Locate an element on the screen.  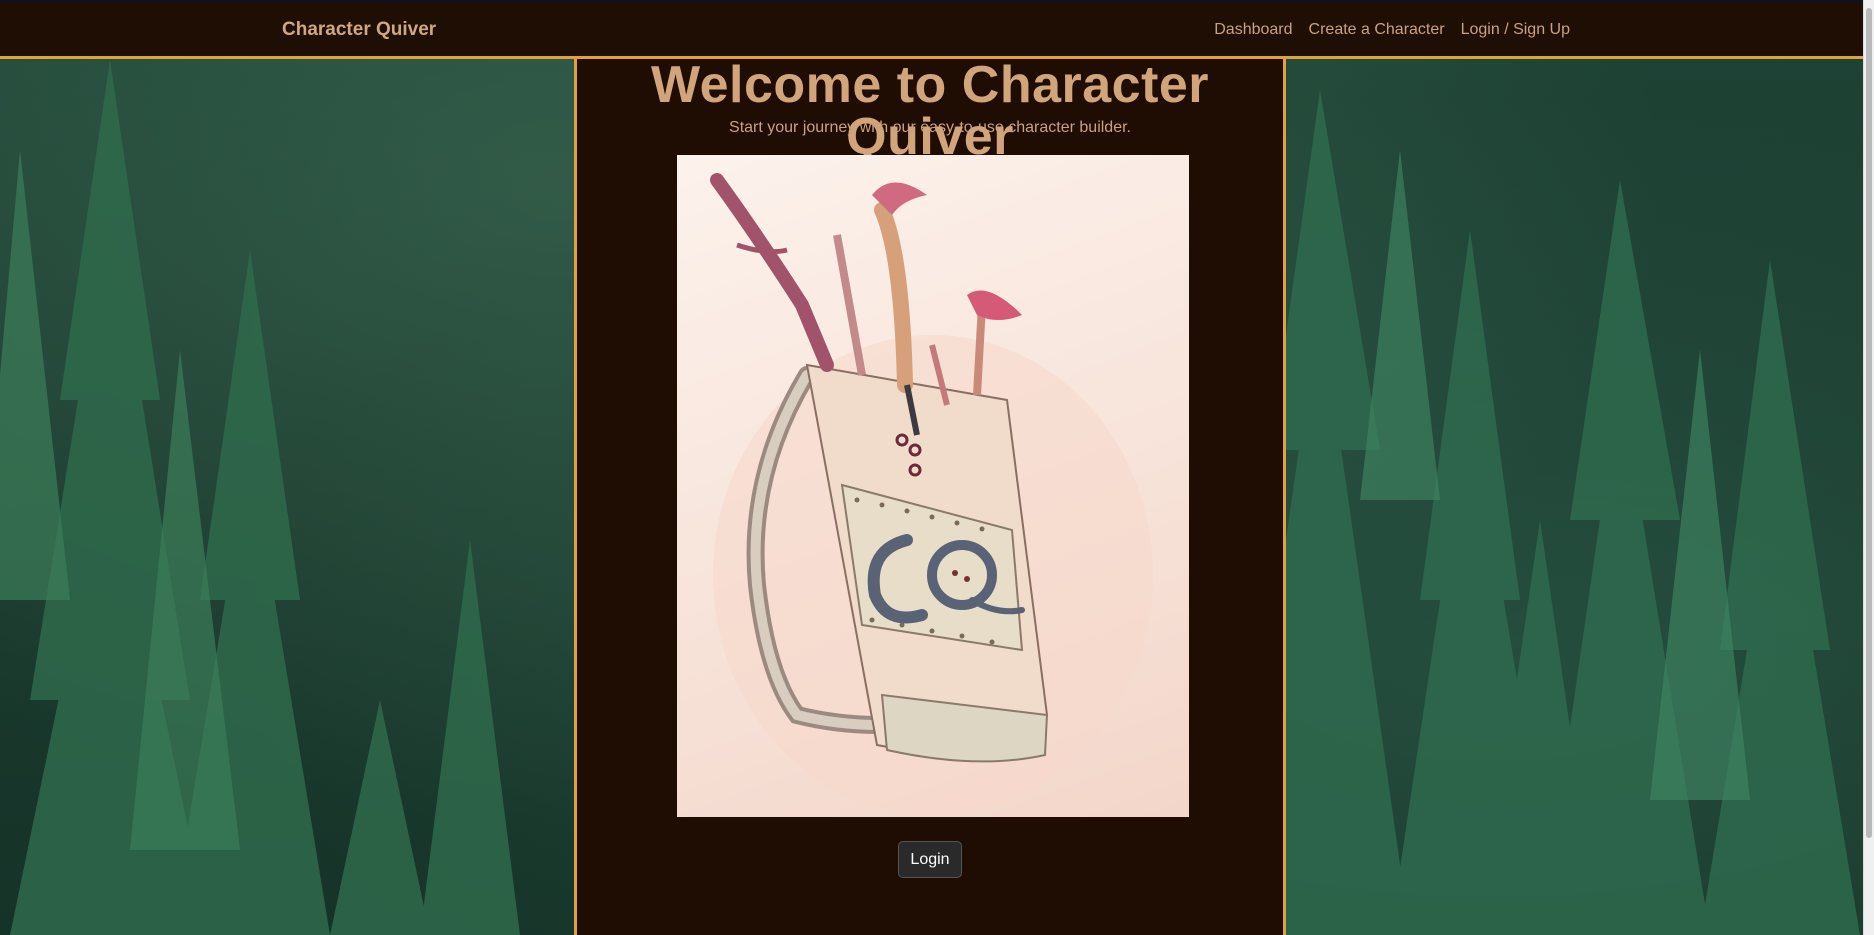
nav-link-login-signup: Login / Sign Up is located at coordinates (1515, 30).